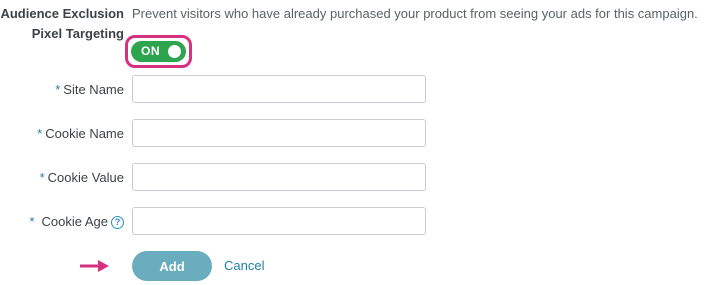  I want to click on section-label: Audience Exclusion Pixel Targeting, so click(62, 24).